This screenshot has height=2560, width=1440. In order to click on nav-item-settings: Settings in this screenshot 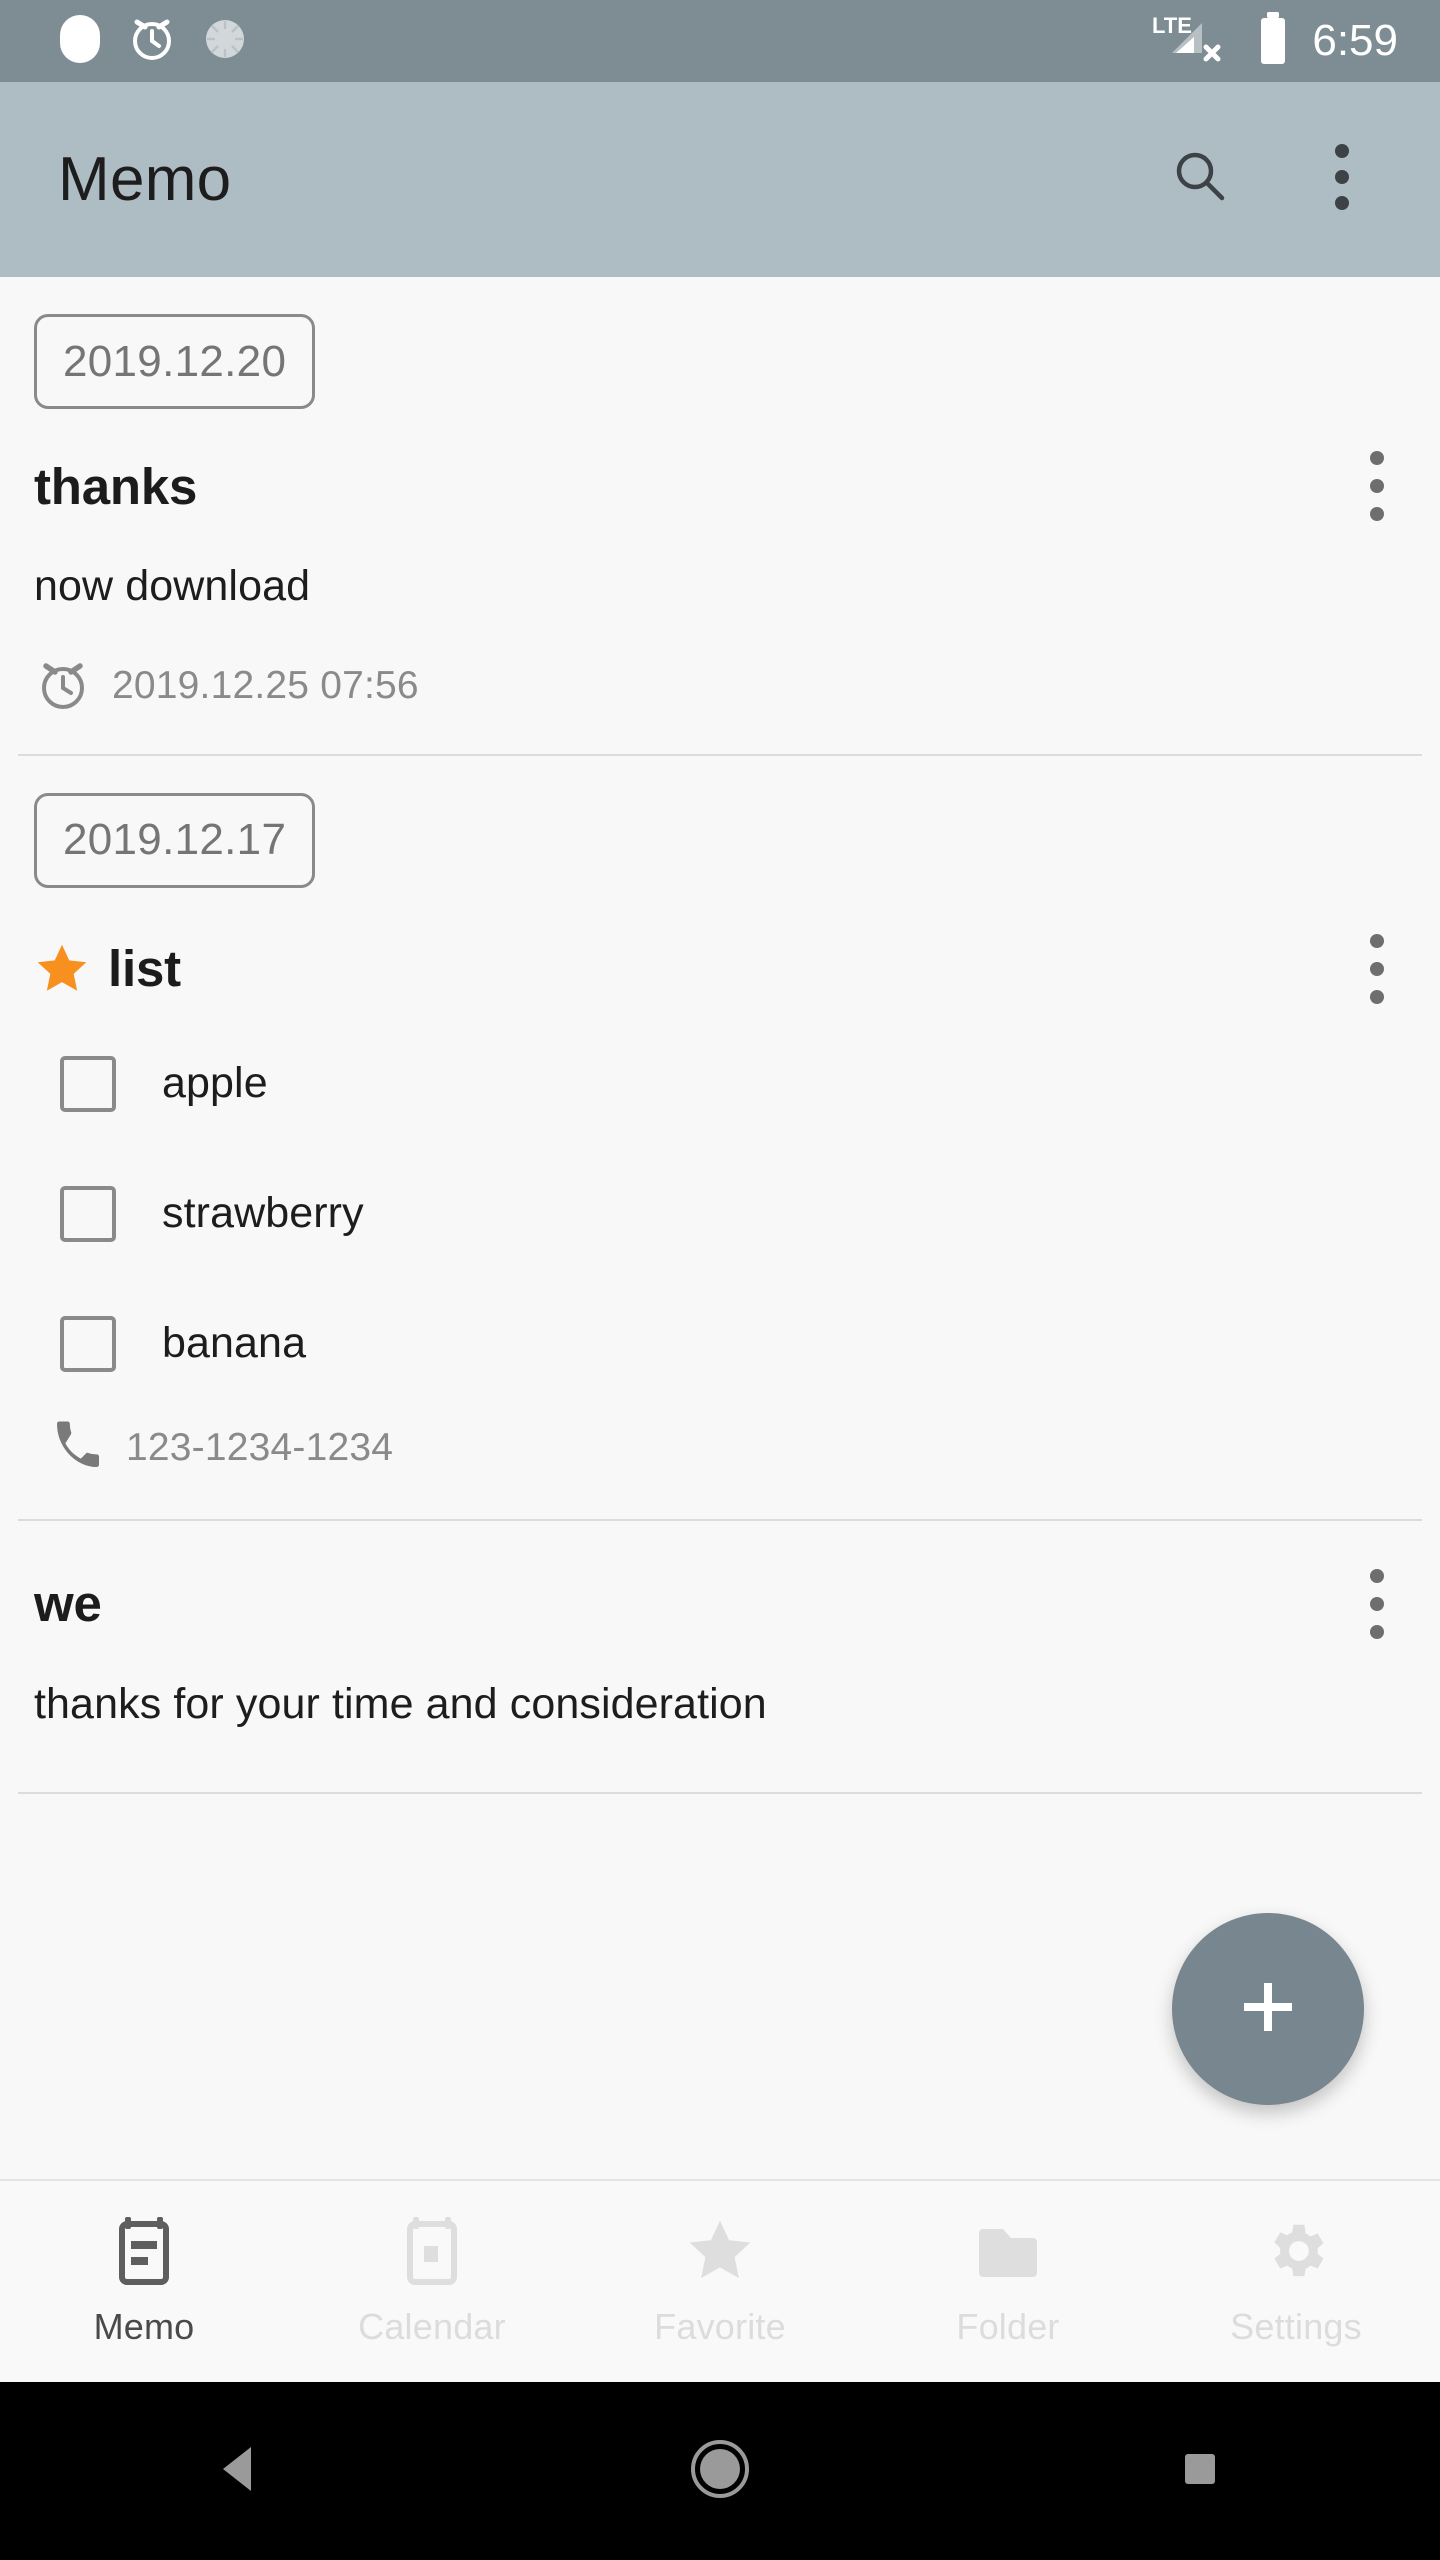, I will do `click(1296, 2281)`.